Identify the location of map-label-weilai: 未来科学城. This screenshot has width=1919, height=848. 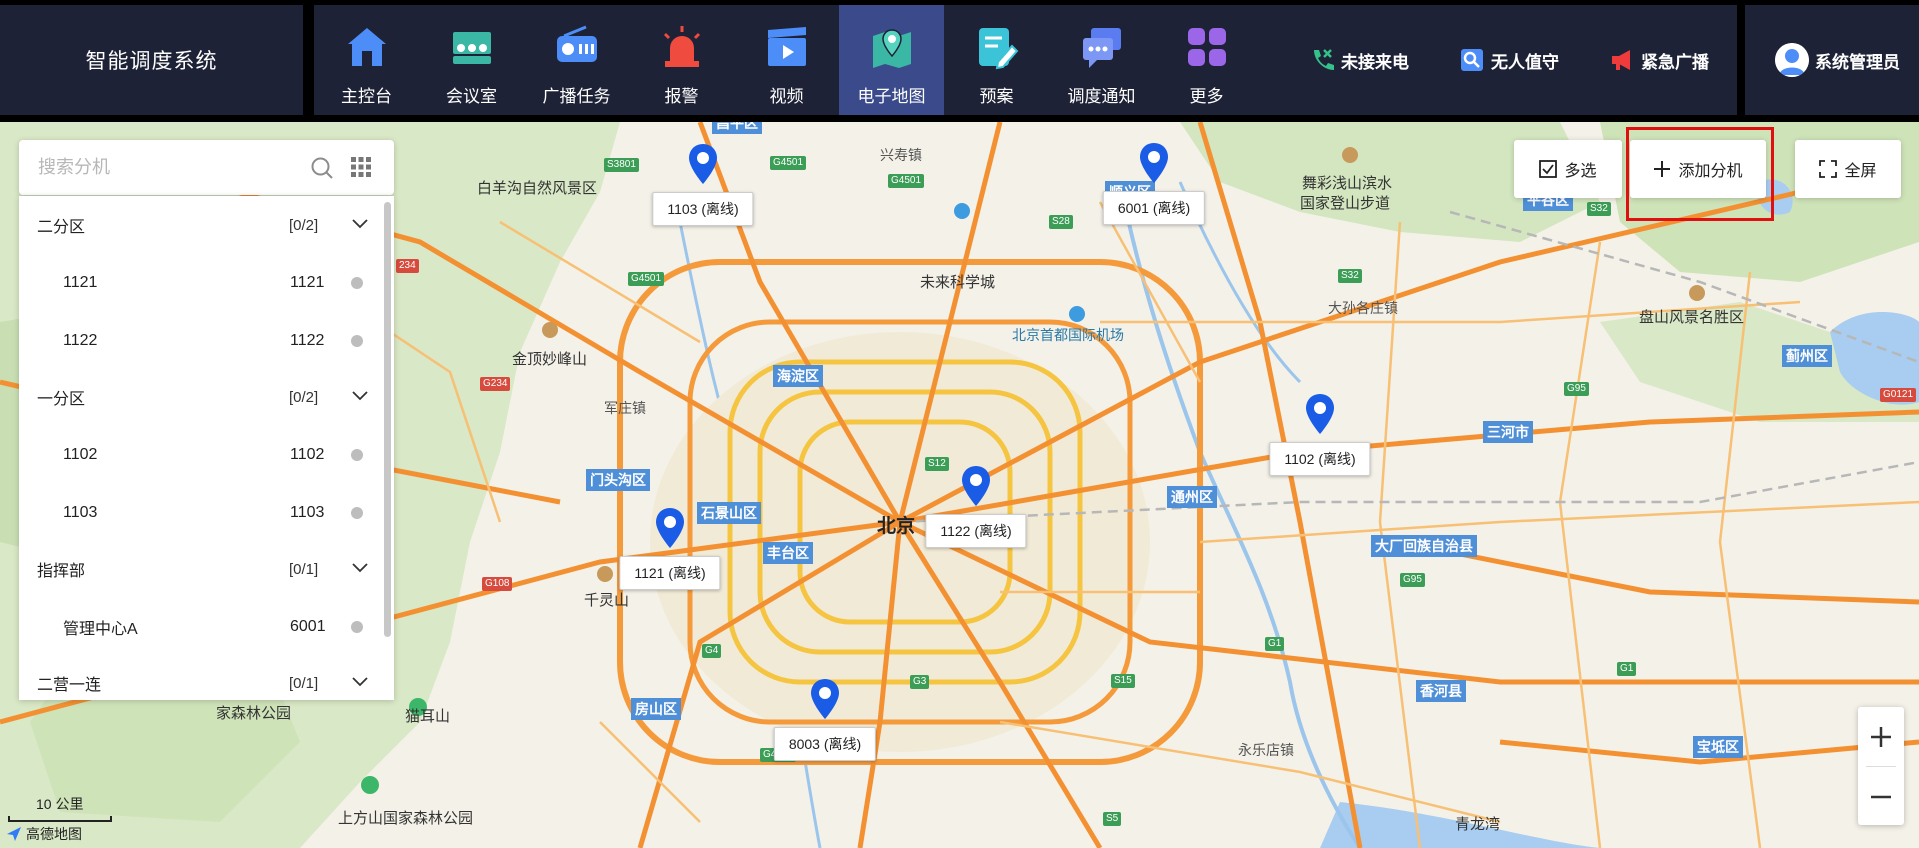
(958, 282).